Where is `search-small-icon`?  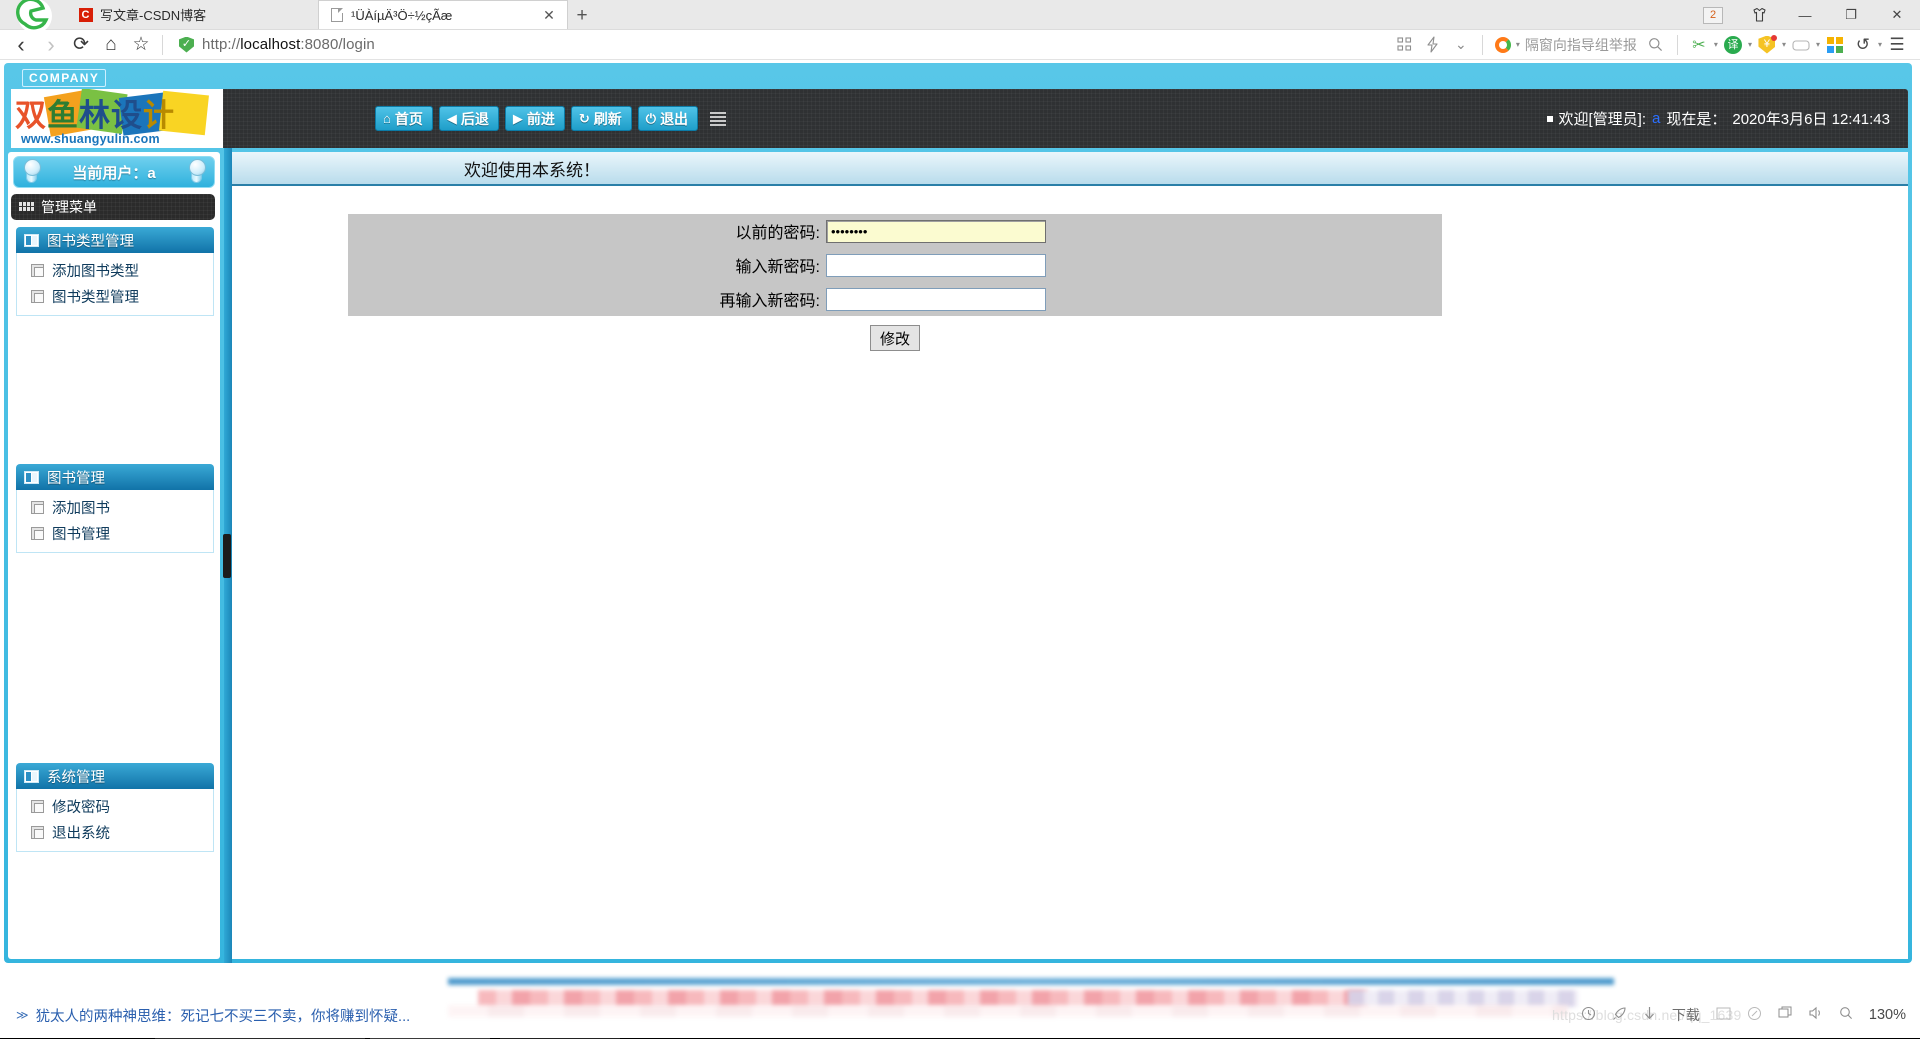 search-small-icon is located at coordinates (1846, 1015).